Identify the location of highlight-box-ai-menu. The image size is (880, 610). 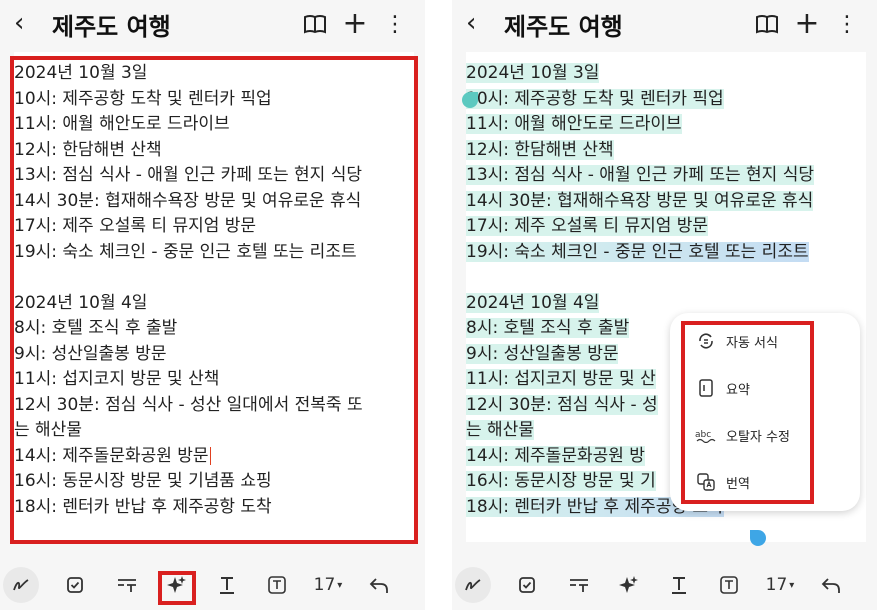
(747, 412).